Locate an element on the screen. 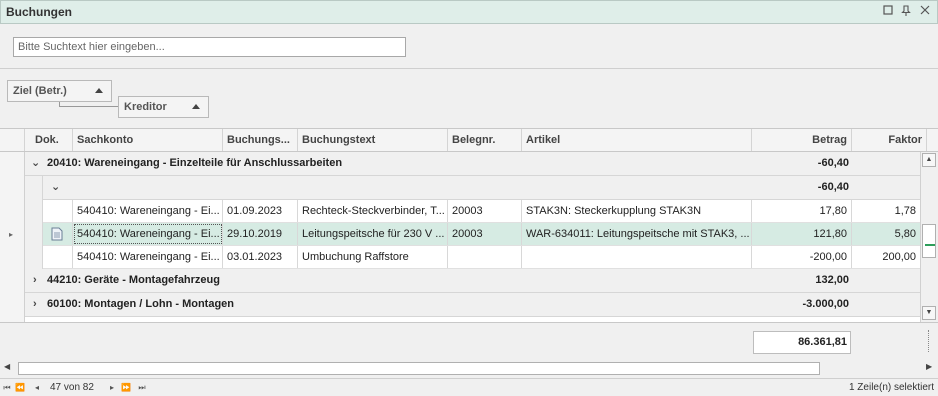  hscroll-thumb is located at coordinates (419, 368).